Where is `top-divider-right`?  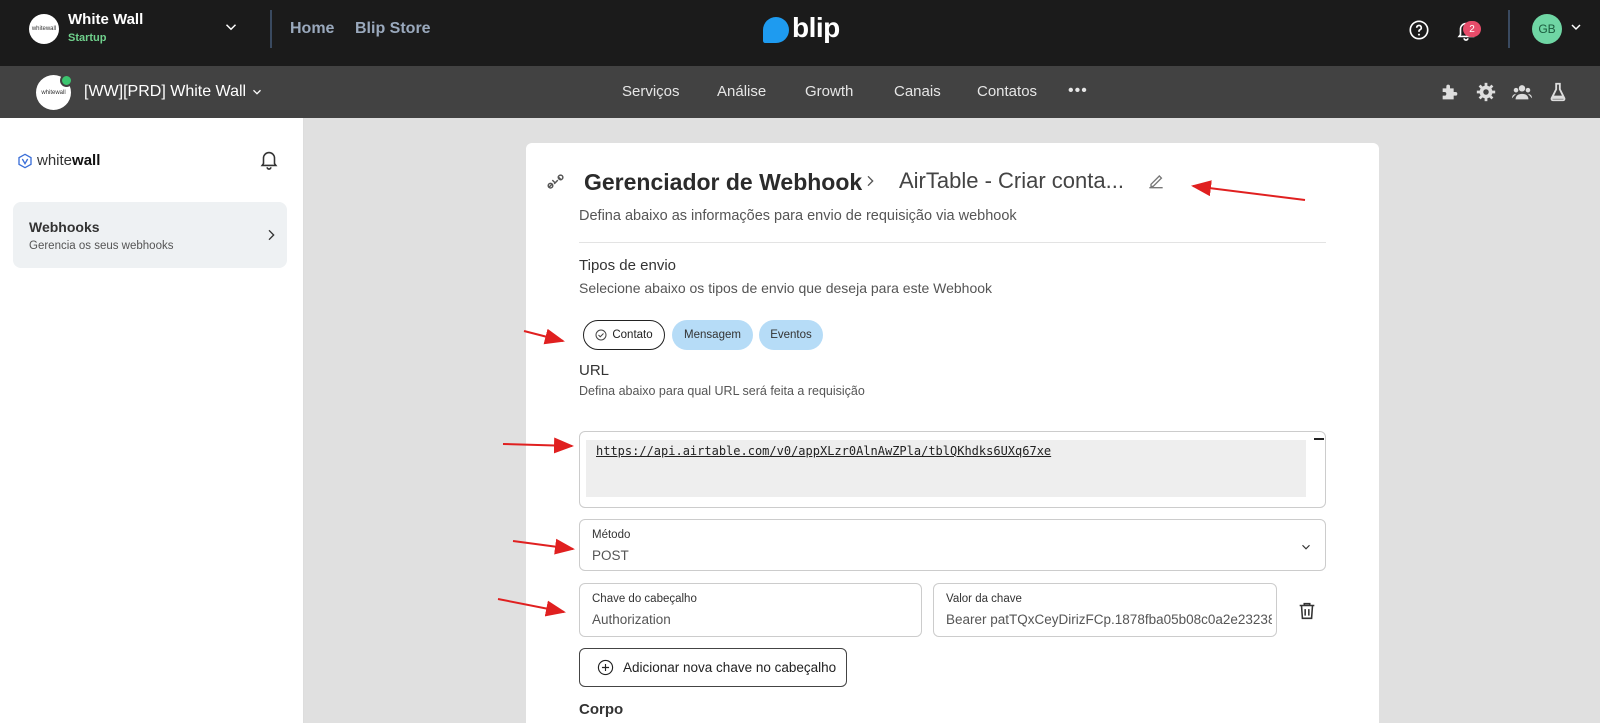 top-divider-right is located at coordinates (1509, 29).